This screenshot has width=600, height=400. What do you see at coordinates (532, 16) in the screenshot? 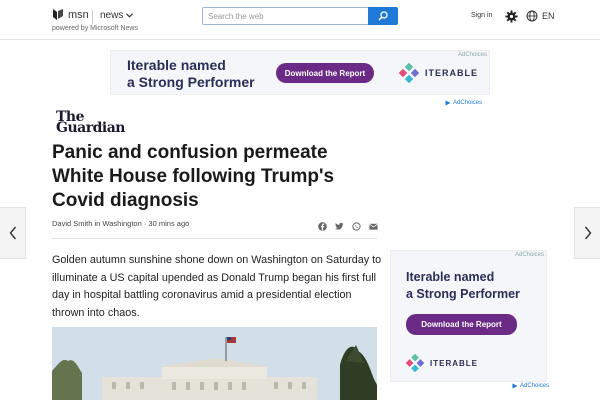
I see `globe-icon` at bounding box center [532, 16].